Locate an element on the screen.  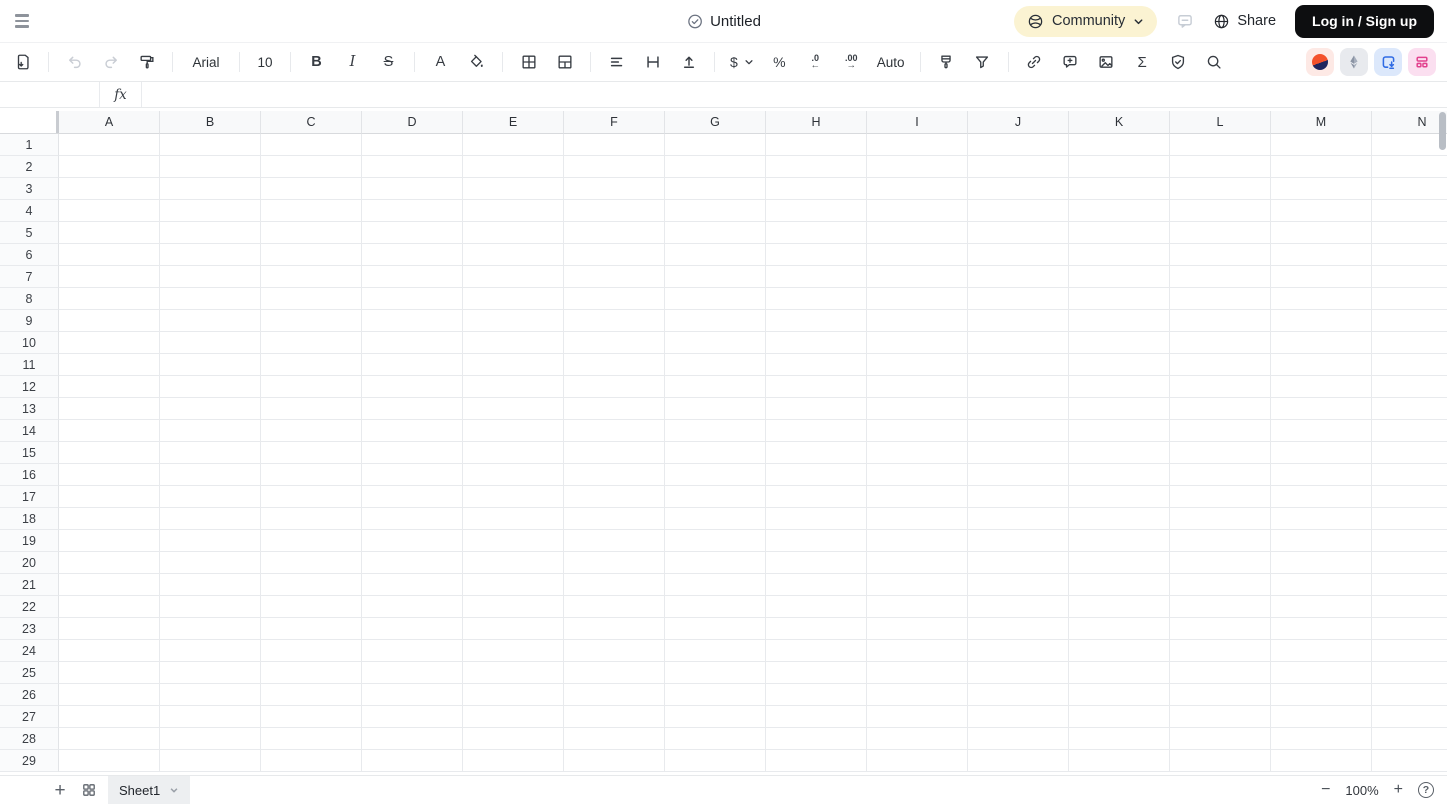
cell-M19 is located at coordinates (1321, 541).